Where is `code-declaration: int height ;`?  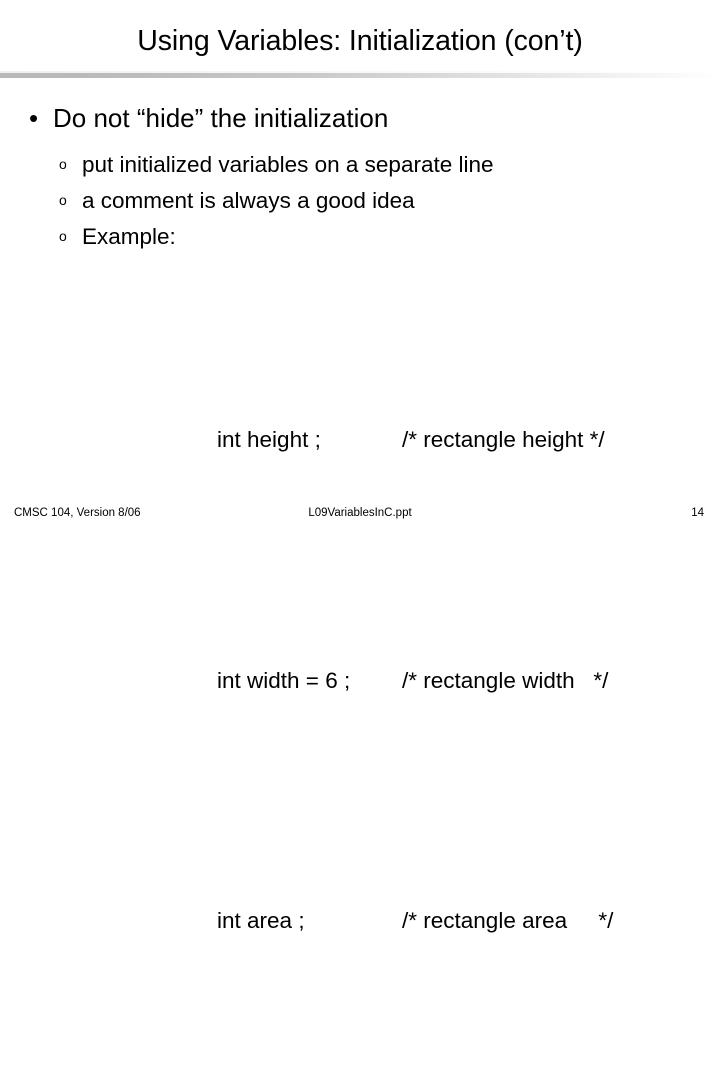 code-declaration: int height ; is located at coordinates (269, 440).